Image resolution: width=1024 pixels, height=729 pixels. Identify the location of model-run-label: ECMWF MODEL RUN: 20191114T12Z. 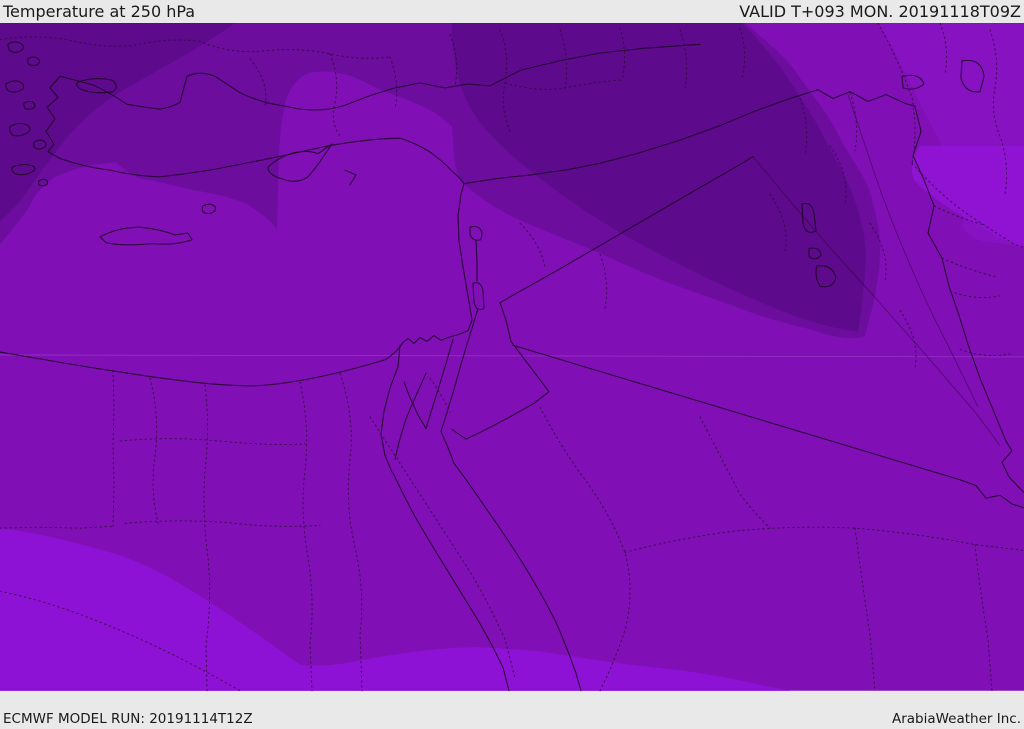
(128, 719).